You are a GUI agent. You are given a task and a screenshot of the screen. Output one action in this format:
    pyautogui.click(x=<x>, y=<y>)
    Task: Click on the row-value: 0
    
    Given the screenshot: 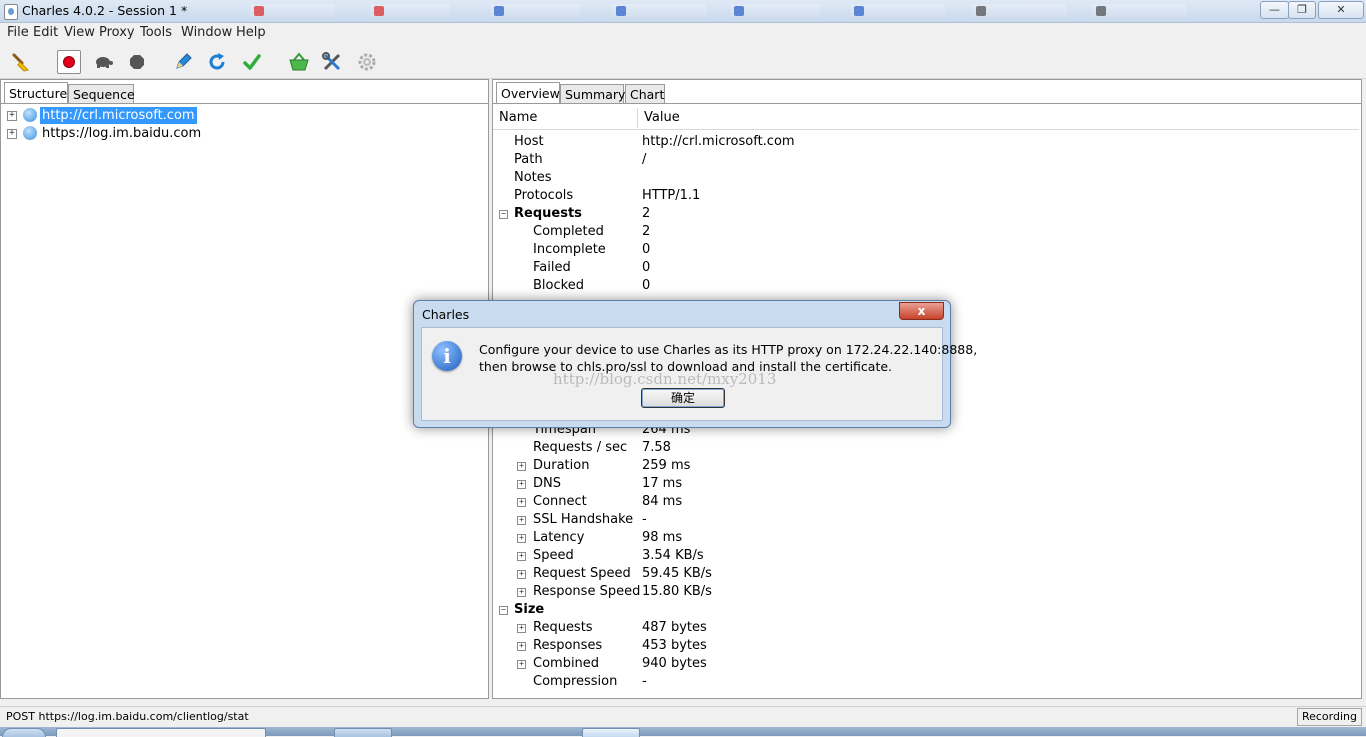 What is the action you would take?
    pyautogui.click(x=646, y=285)
    